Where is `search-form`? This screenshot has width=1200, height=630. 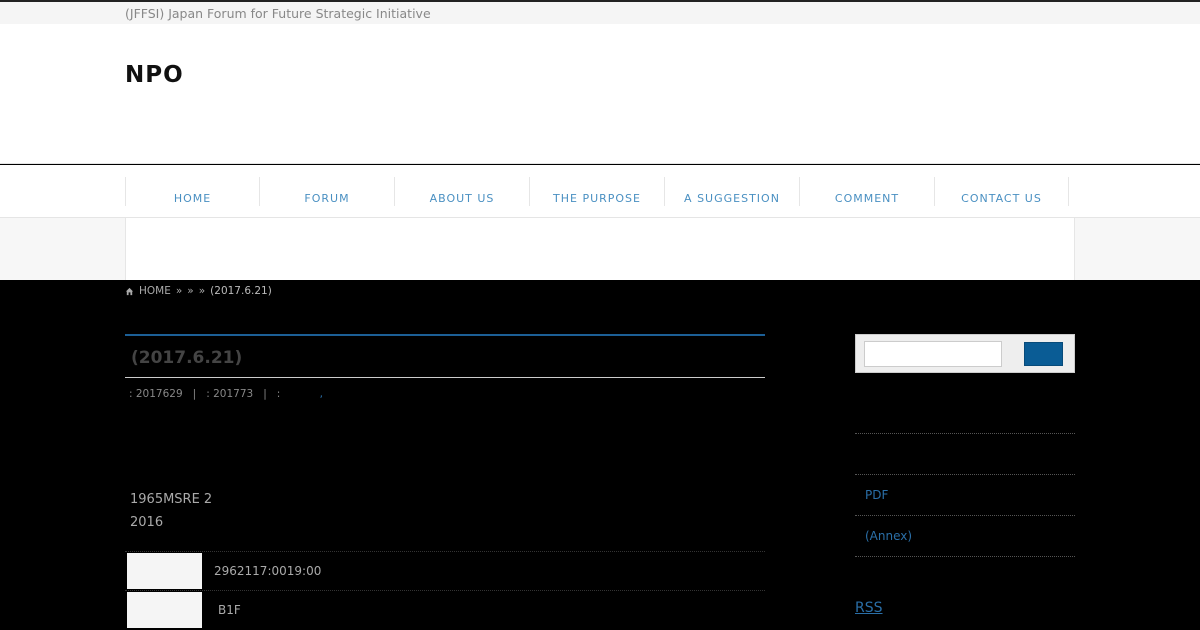 search-form is located at coordinates (965, 353).